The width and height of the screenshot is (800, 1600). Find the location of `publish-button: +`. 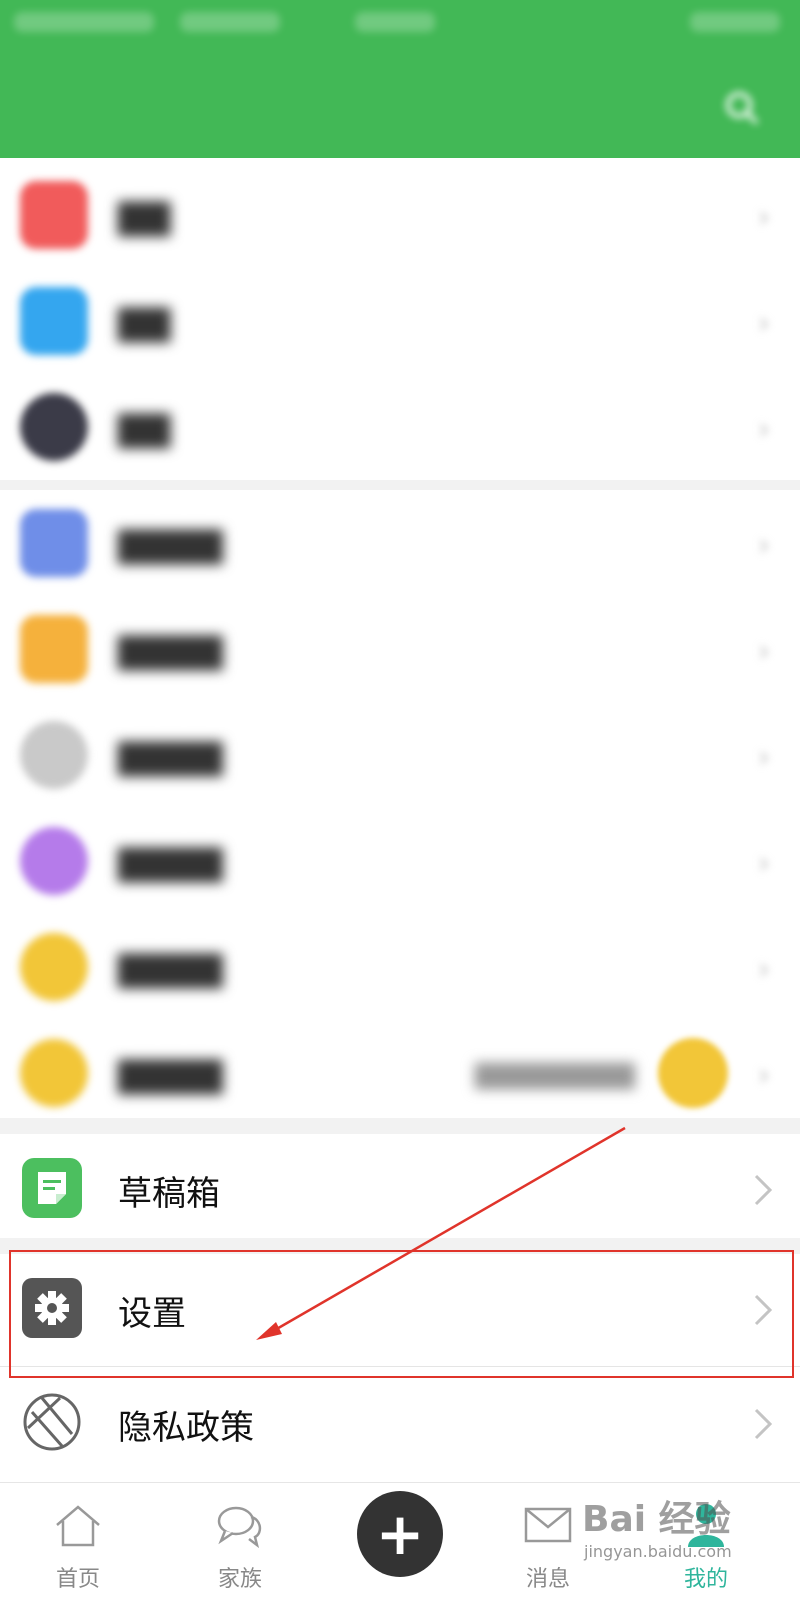

publish-button: + is located at coordinates (400, 1534).